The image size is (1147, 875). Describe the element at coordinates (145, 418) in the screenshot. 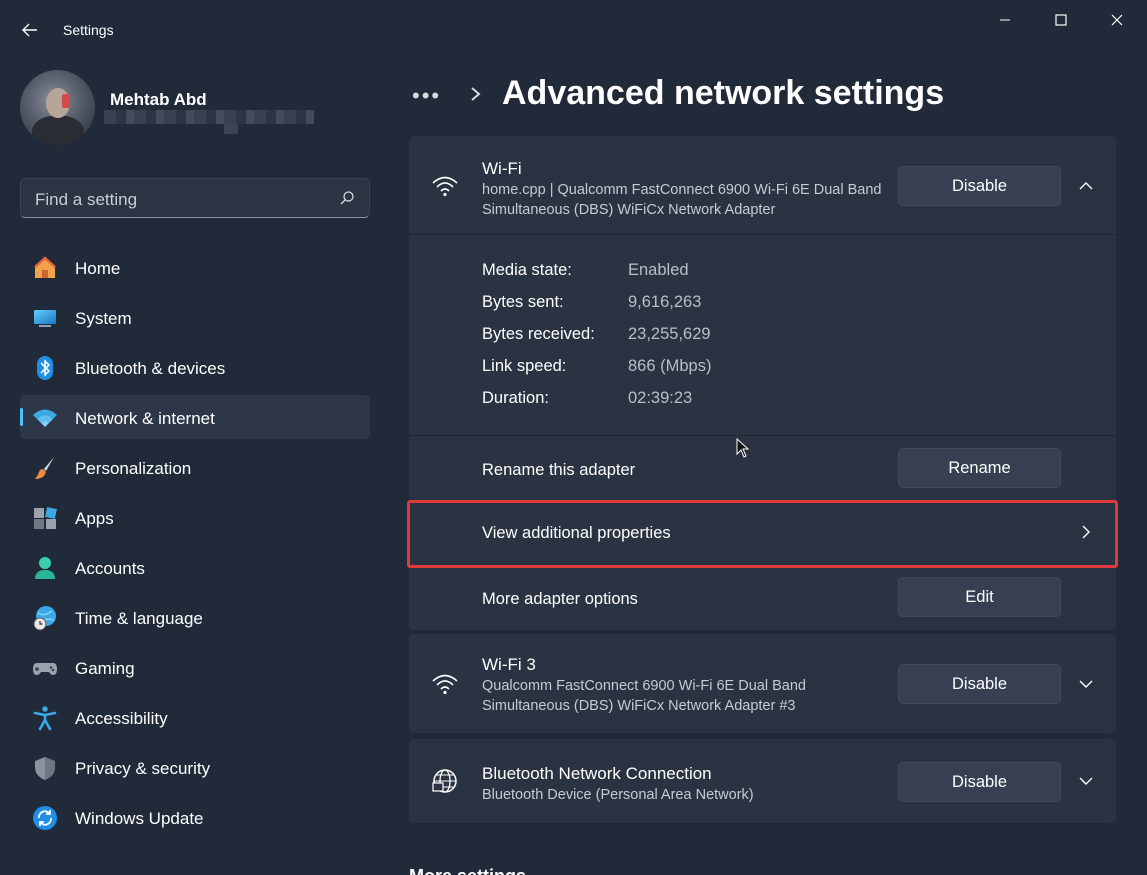

I see `sidebar-item-label: Network & internet` at that location.